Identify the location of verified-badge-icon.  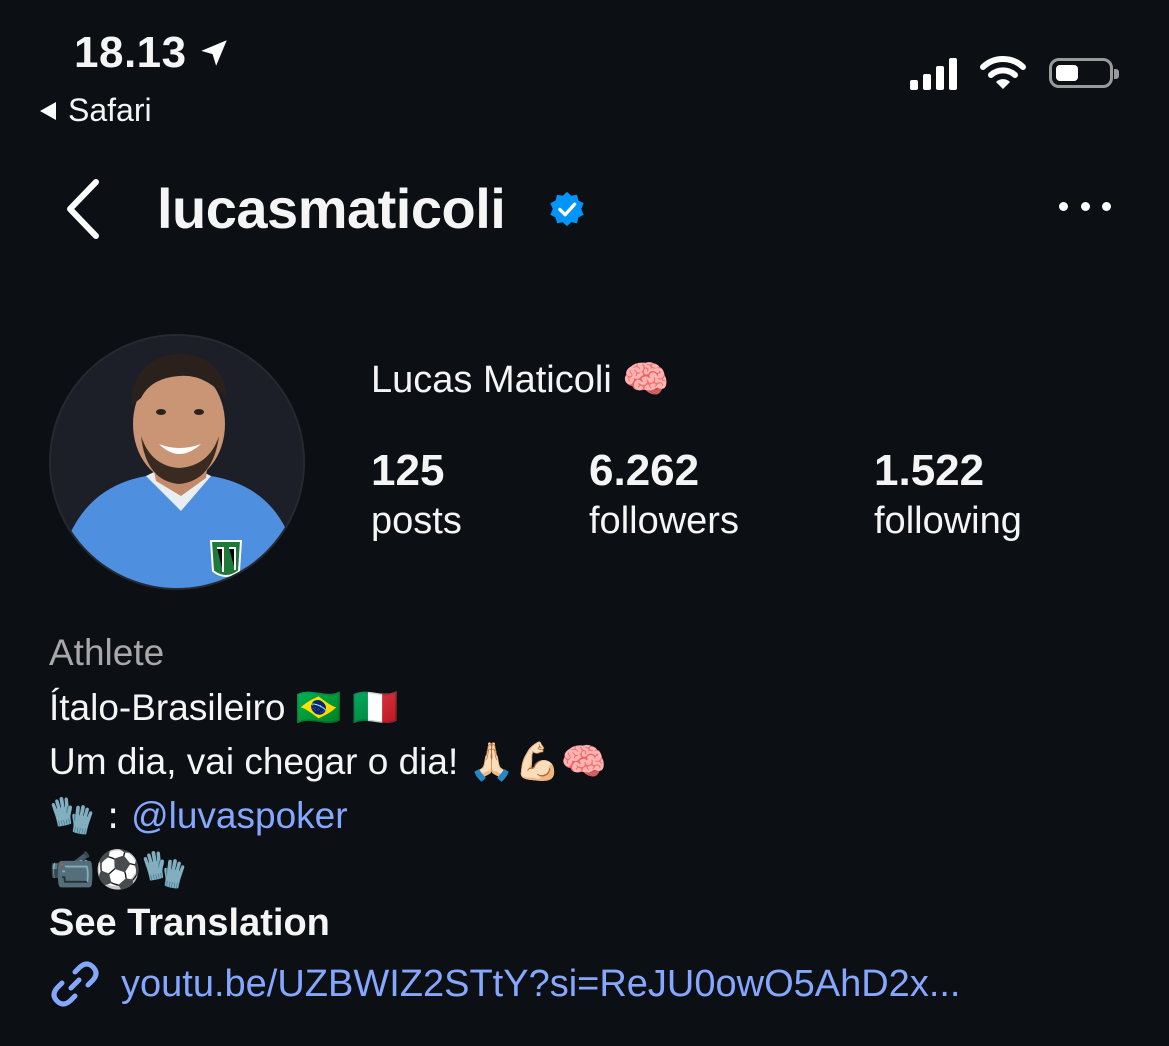
(567, 209).